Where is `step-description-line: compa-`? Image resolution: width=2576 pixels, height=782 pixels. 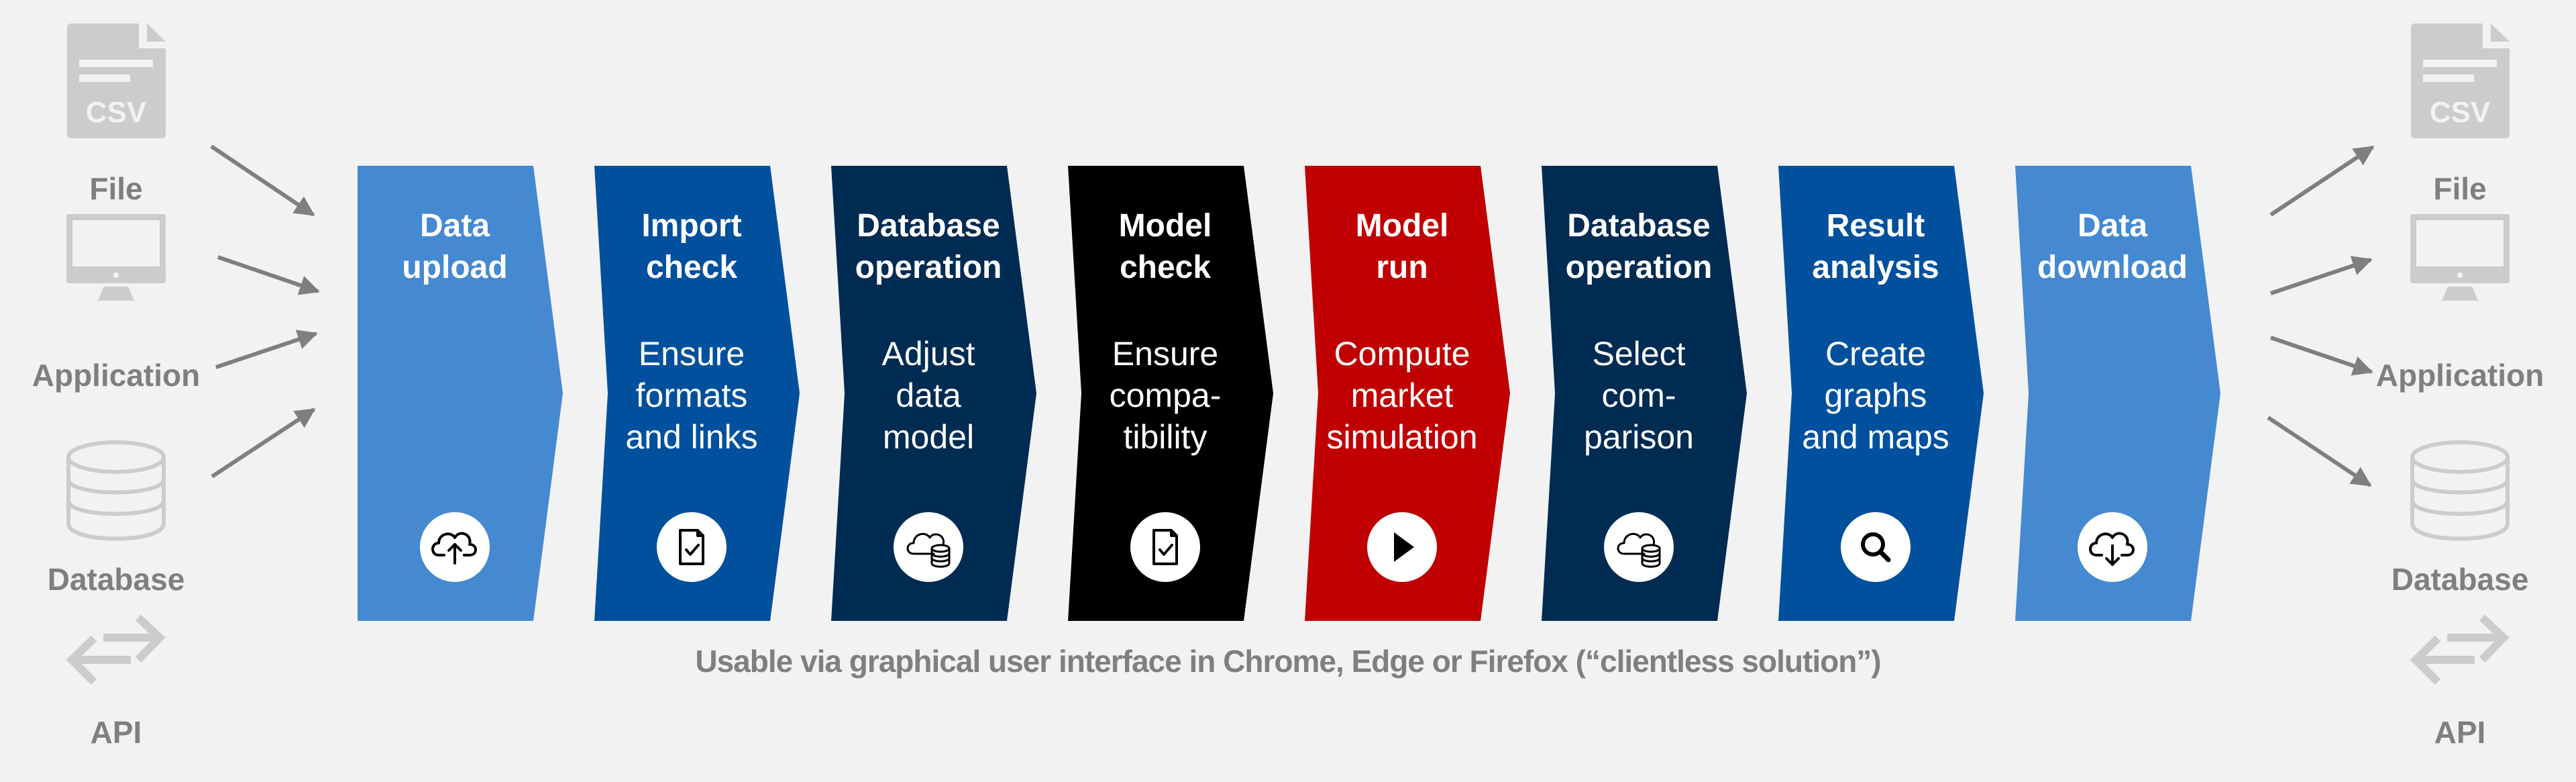 step-description-line: compa- is located at coordinates (1165, 395).